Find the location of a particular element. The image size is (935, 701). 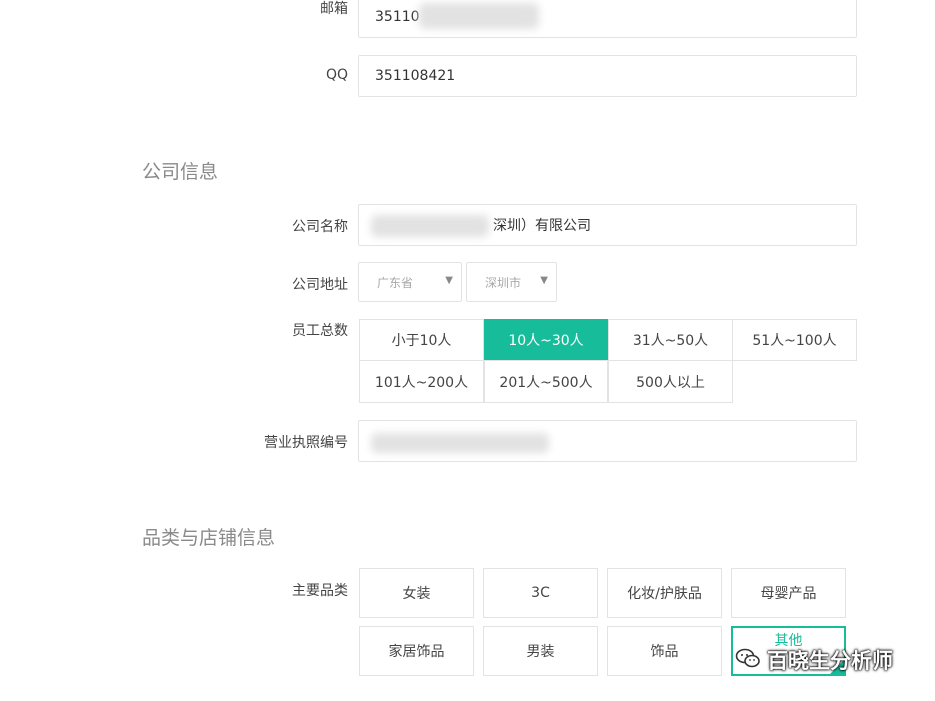

staff-option-selected: 10人~30人 is located at coordinates (546, 340).